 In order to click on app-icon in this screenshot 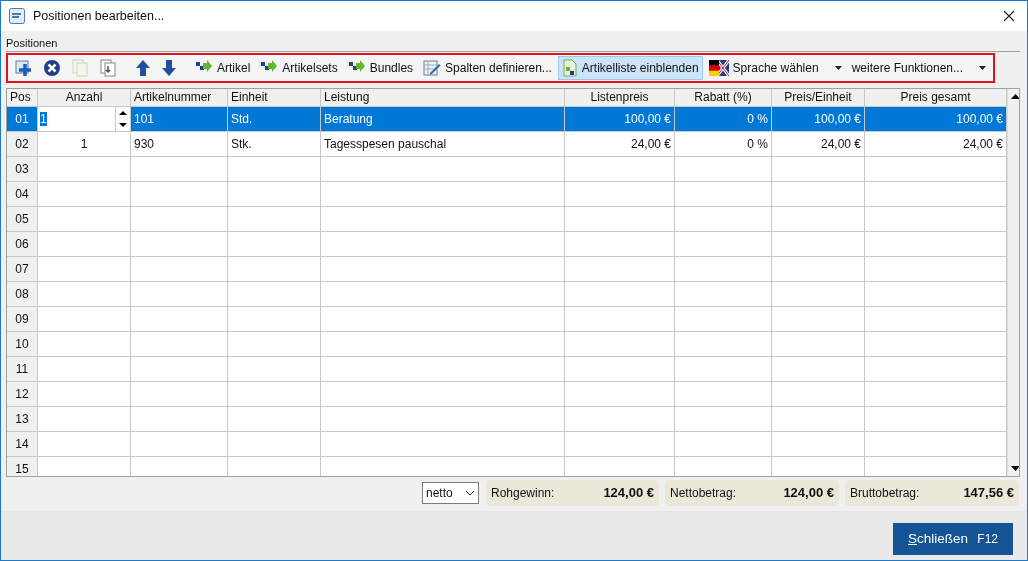, I will do `click(17, 16)`.